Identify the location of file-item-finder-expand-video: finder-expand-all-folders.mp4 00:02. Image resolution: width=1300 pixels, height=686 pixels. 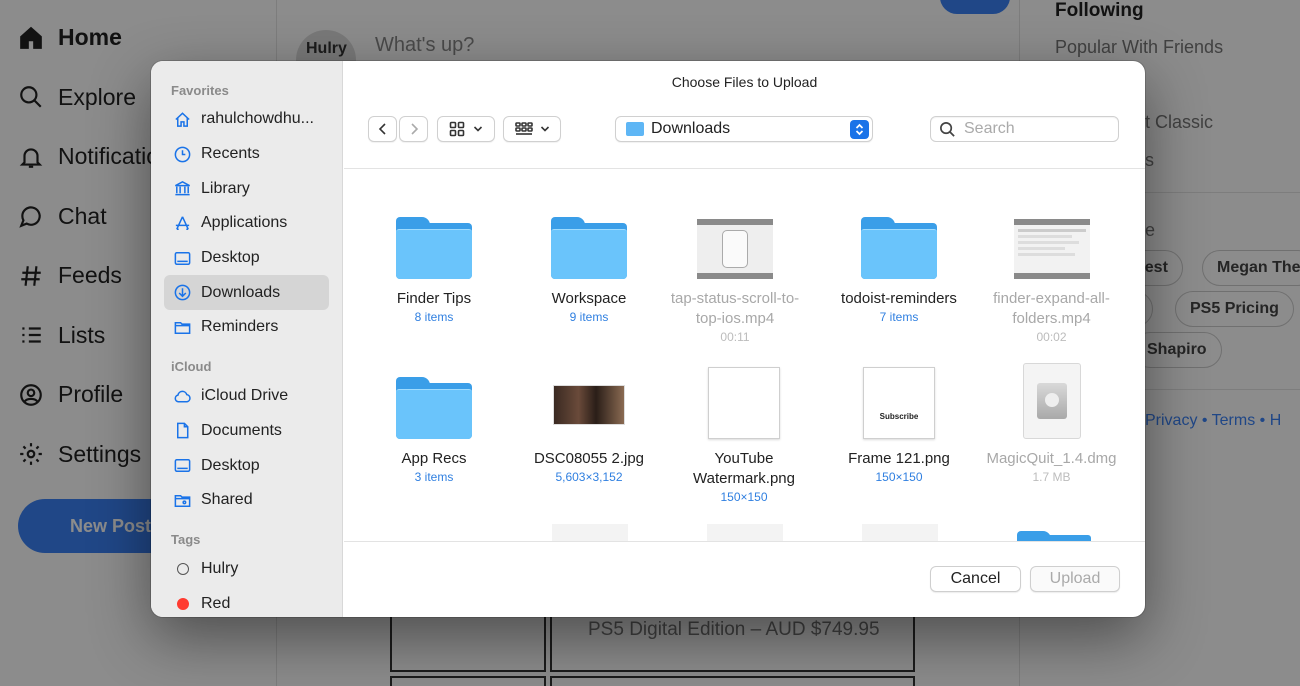
(1051, 272).